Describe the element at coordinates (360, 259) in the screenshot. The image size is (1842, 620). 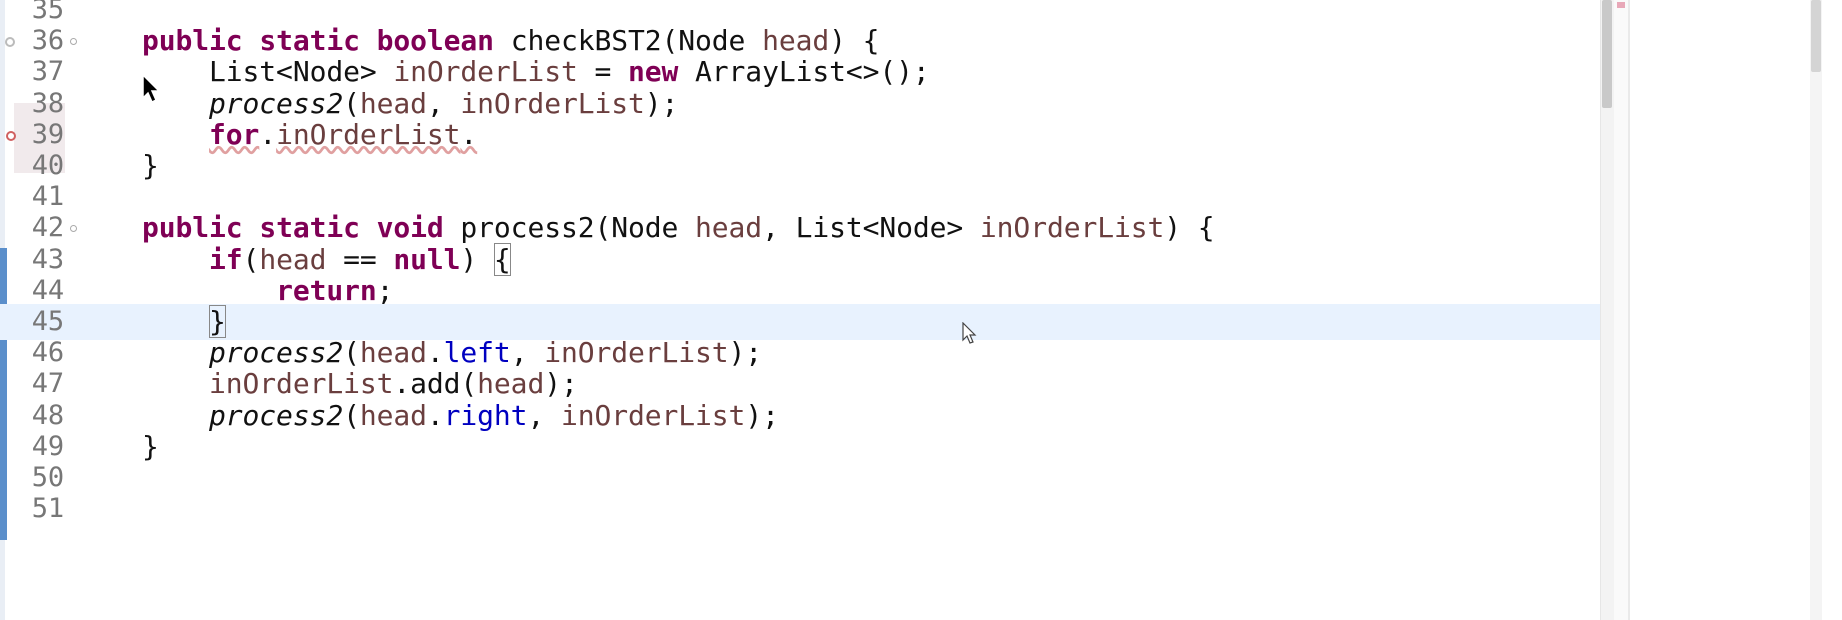
I see `code-token: ==` at that location.